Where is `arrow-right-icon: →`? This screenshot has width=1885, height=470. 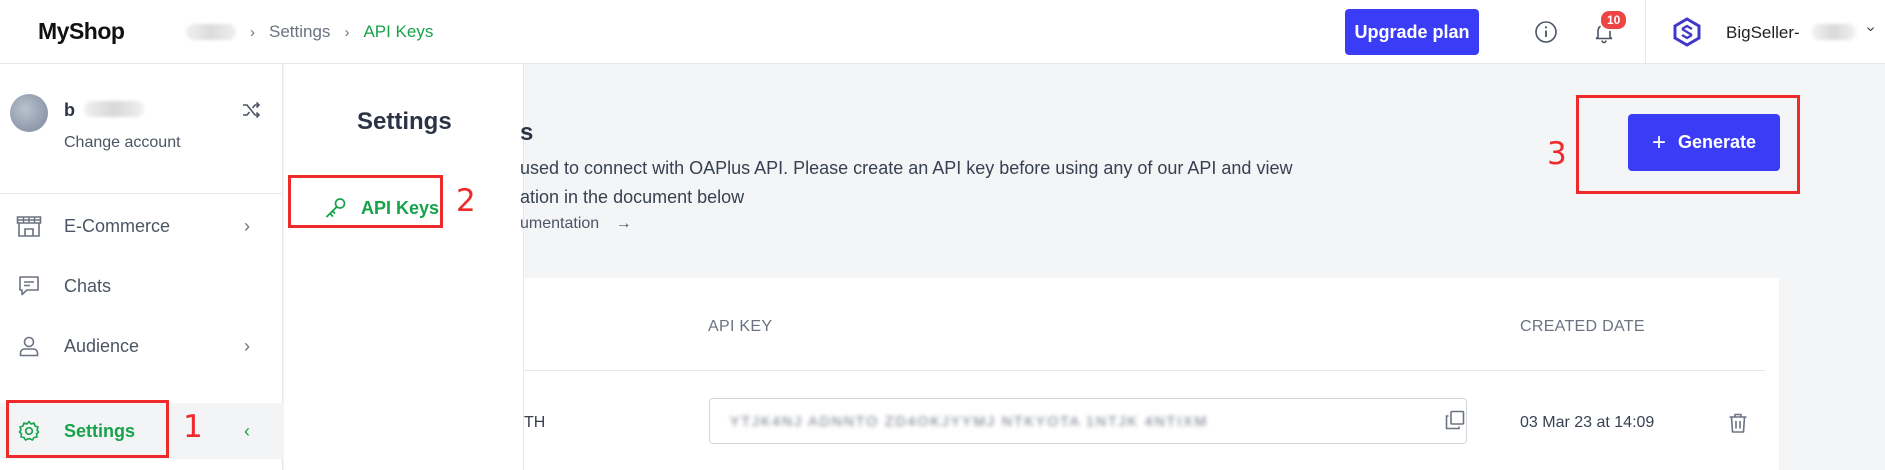 arrow-right-icon: → is located at coordinates (623, 223).